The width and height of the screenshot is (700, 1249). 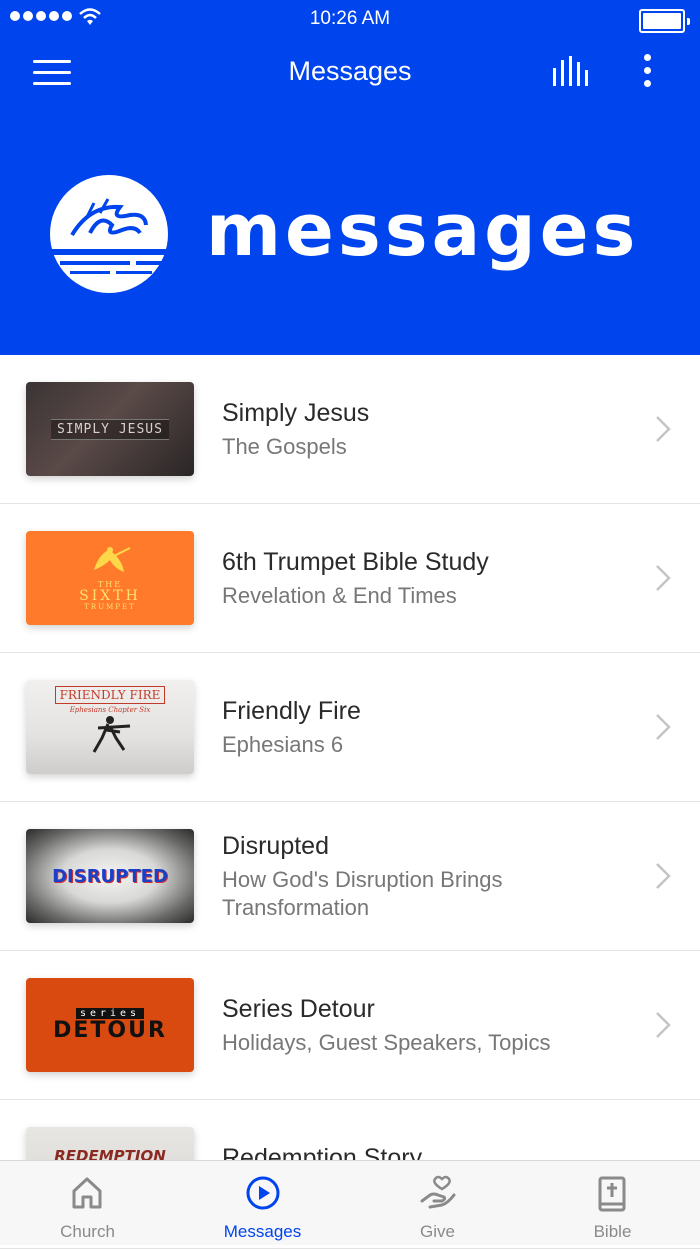 What do you see at coordinates (87, 1231) in the screenshot?
I see `tab-label: Church` at bounding box center [87, 1231].